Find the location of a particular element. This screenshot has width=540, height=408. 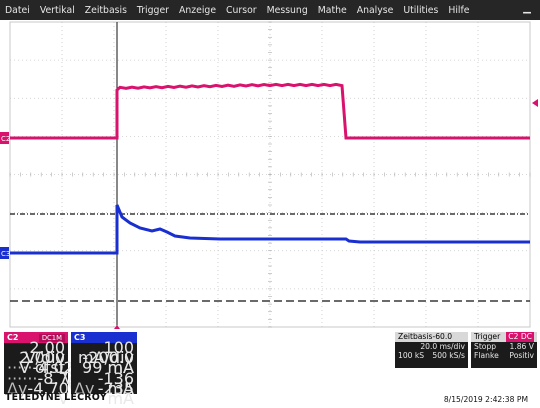

menu-trigger: Trigger is located at coordinates (153, 10).